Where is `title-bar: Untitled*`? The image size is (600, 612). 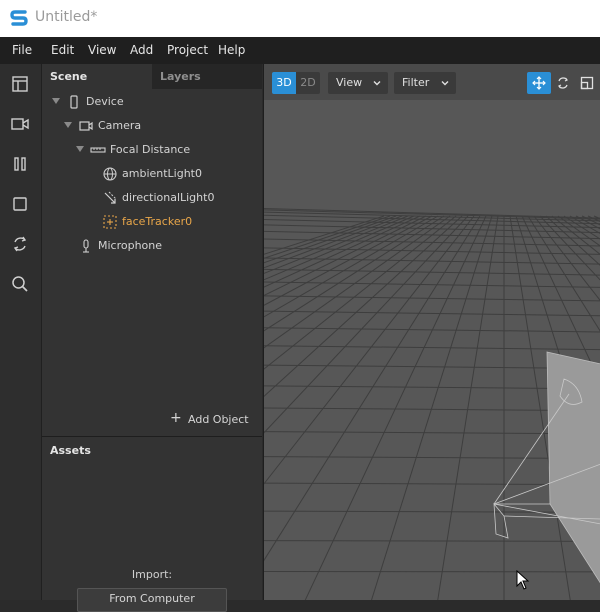
title-bar: Untitled* is located at coordinates (300, 18).